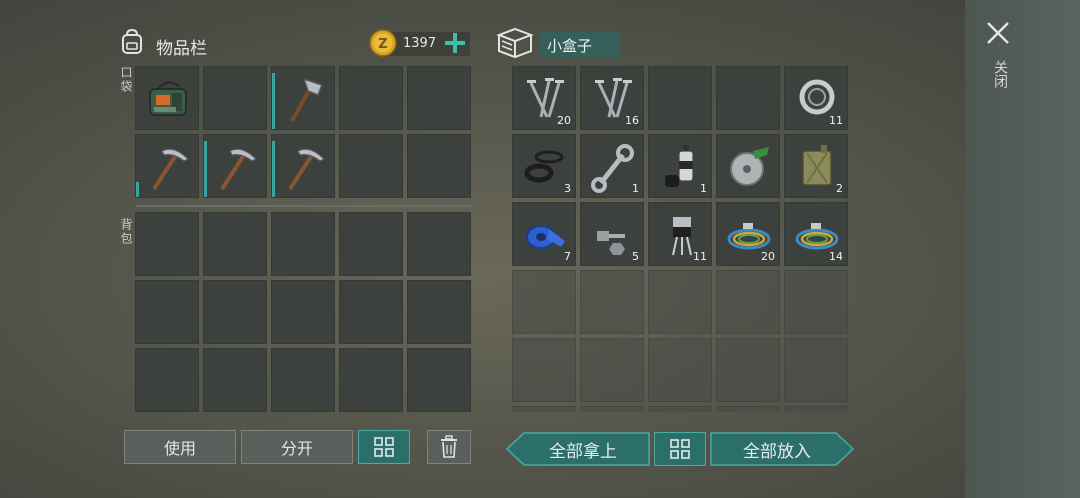  I want to click on item-slot: 7, so click(544, 234).